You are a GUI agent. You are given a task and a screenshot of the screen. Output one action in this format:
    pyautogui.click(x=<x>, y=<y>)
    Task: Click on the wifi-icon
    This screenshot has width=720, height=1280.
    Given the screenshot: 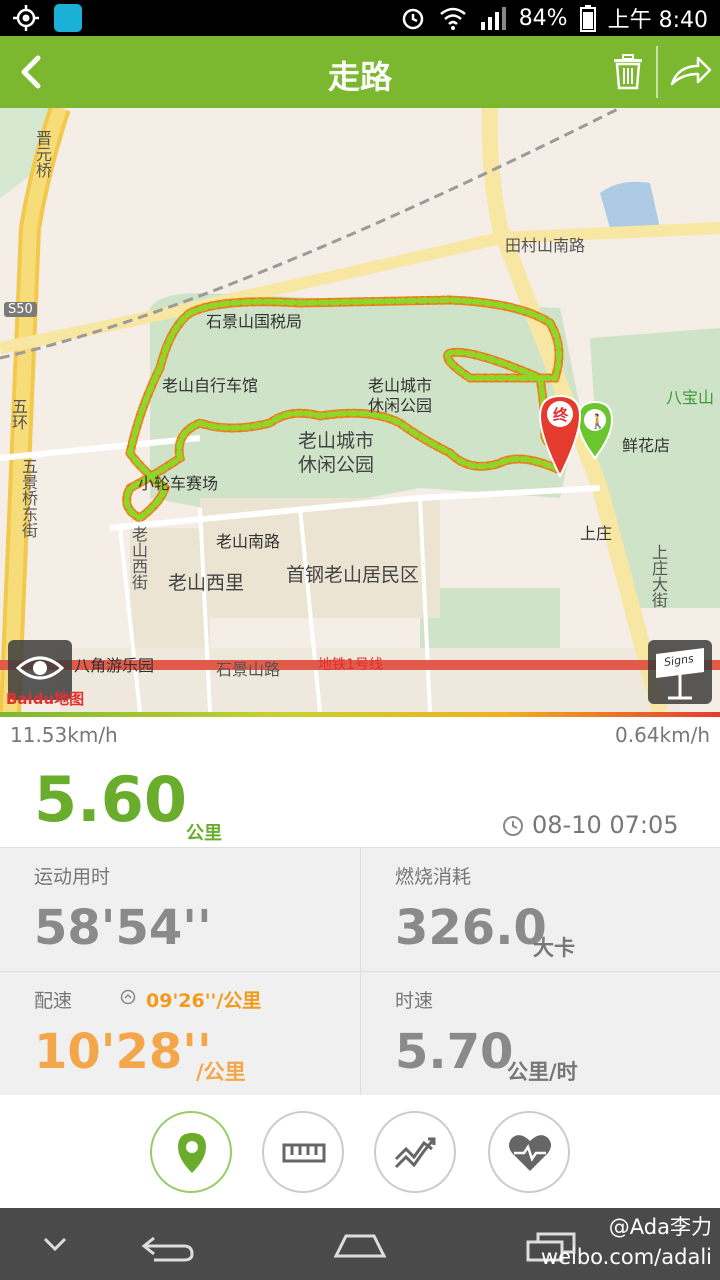 What is the action you would take?
    pyautogui.click(x=452, y=18)
    